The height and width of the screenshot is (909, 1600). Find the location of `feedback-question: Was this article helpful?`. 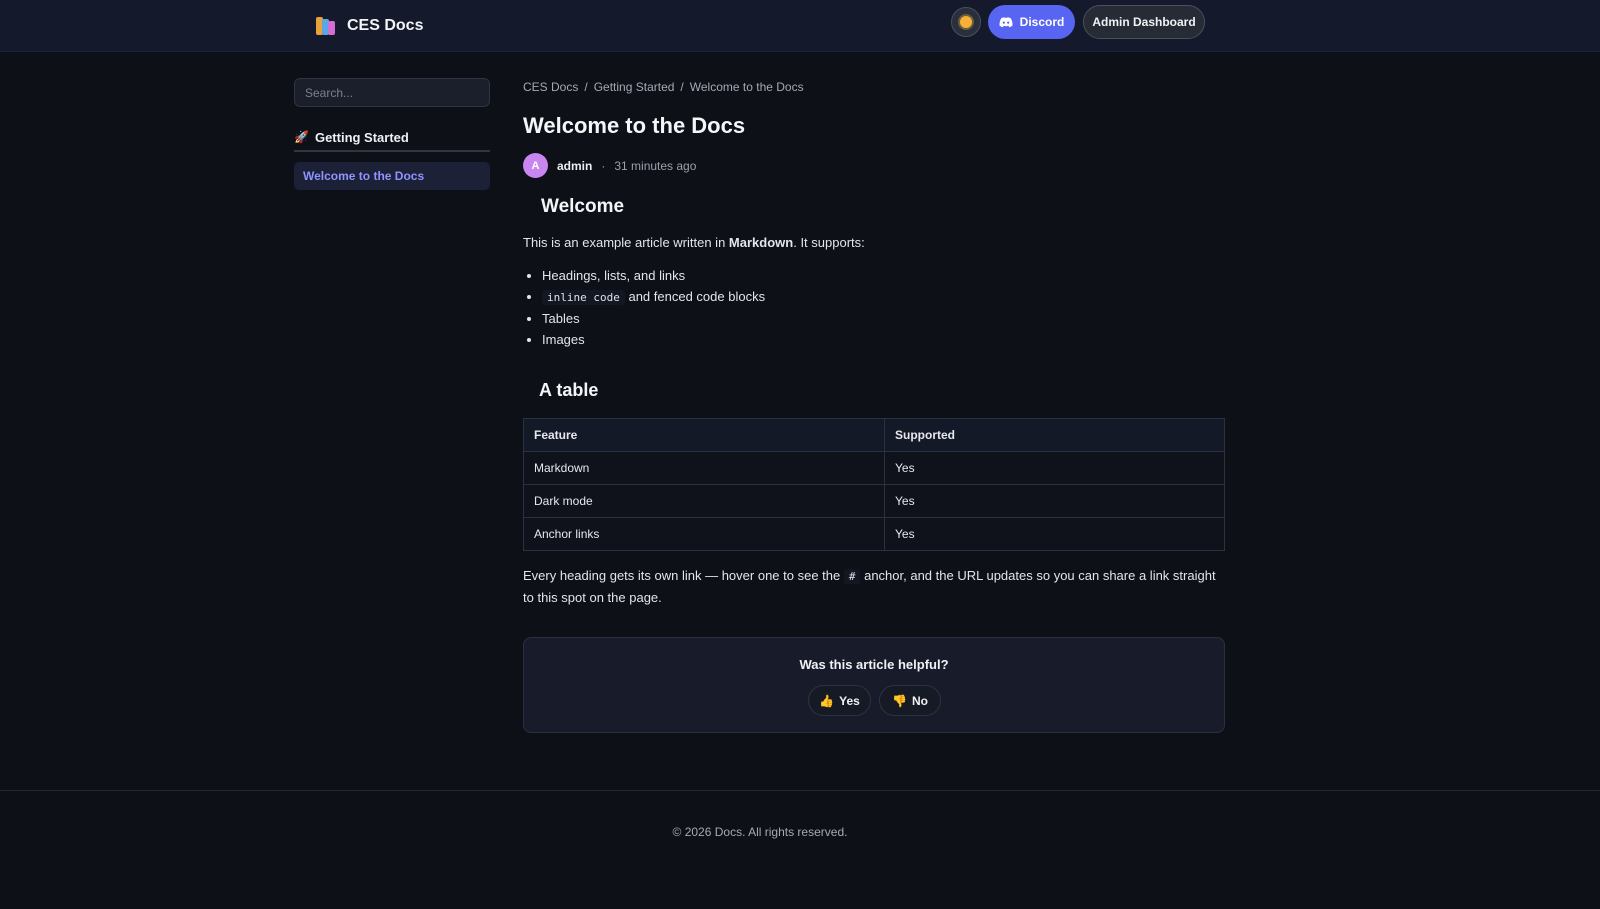

feedback-question: Was this article helpful? is located at coordinates (874, 664).